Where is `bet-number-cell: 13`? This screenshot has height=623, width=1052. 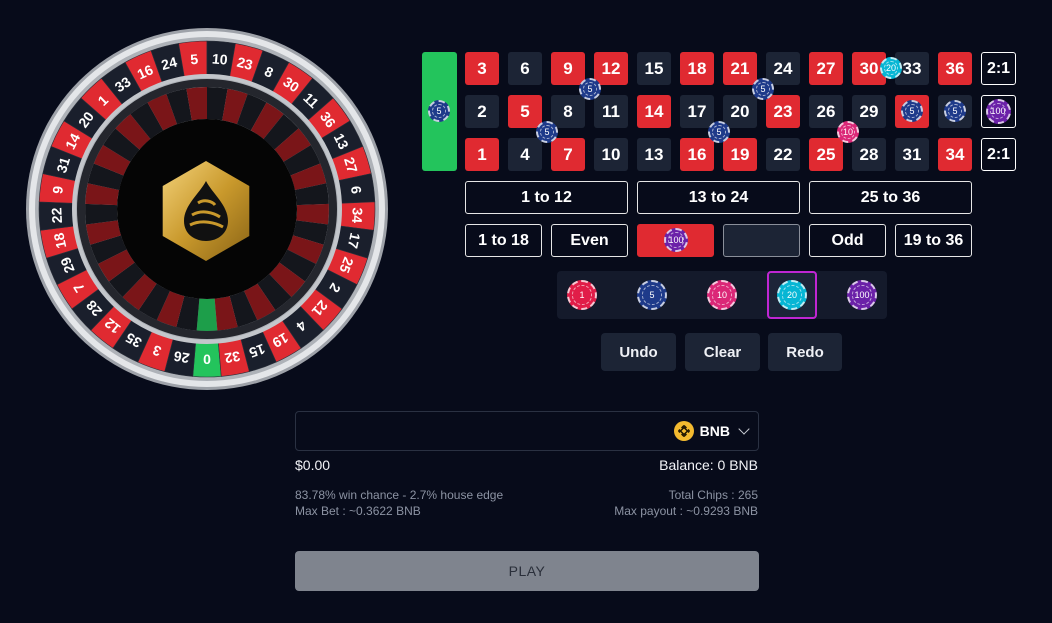
bet-number-cell: 13 is located at coordinates (654, 154).